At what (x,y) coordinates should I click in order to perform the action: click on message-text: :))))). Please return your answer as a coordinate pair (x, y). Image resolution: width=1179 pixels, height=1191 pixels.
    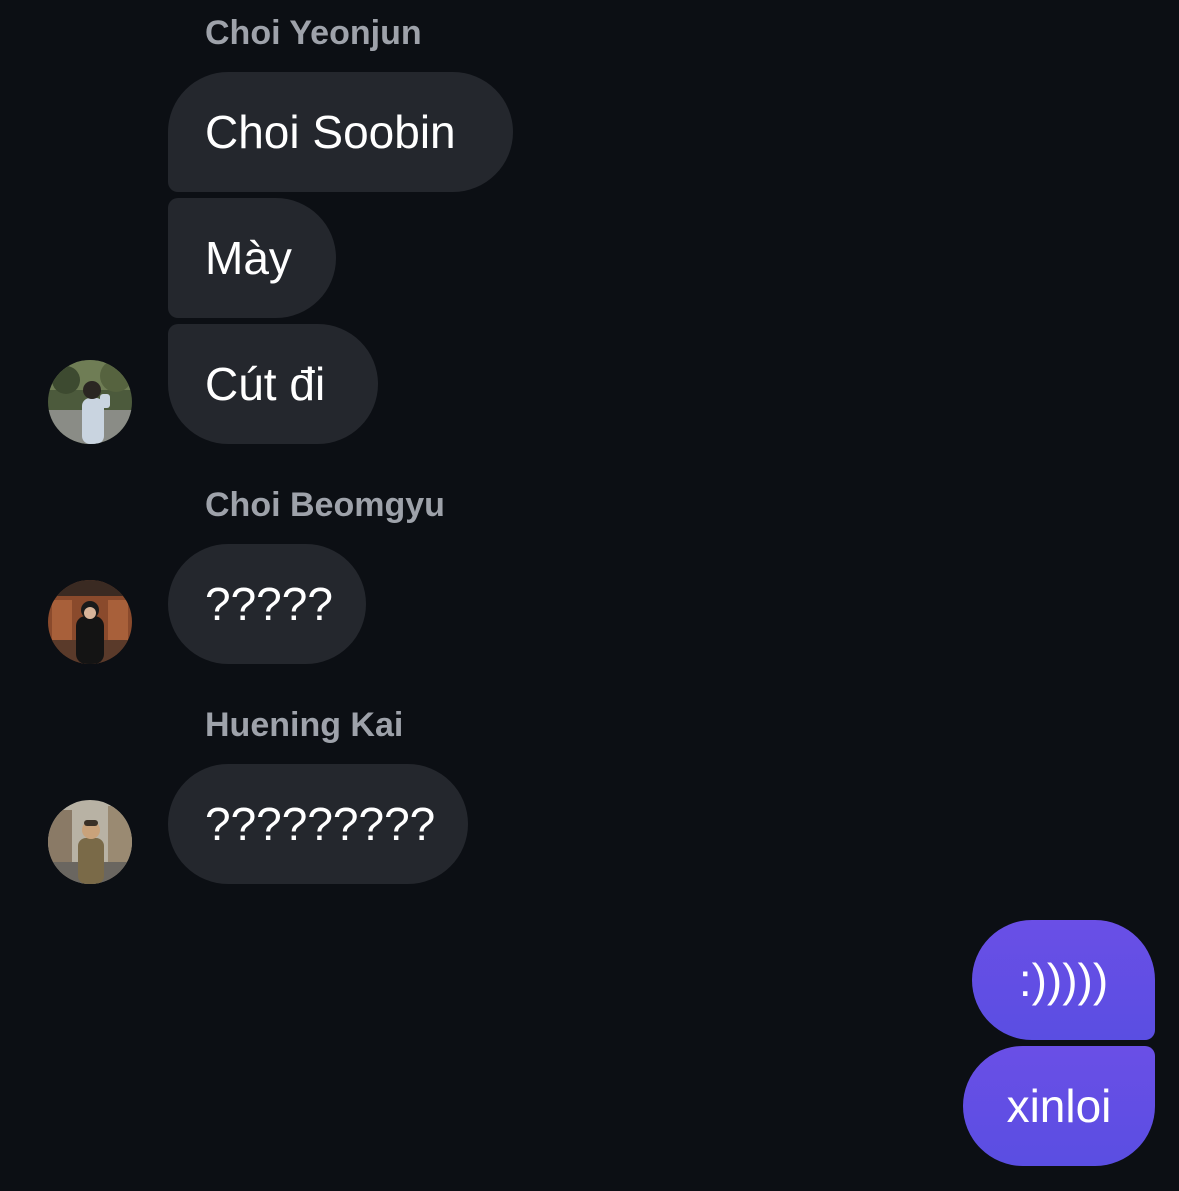
    Looking at the image, I should click on (1063, 980).